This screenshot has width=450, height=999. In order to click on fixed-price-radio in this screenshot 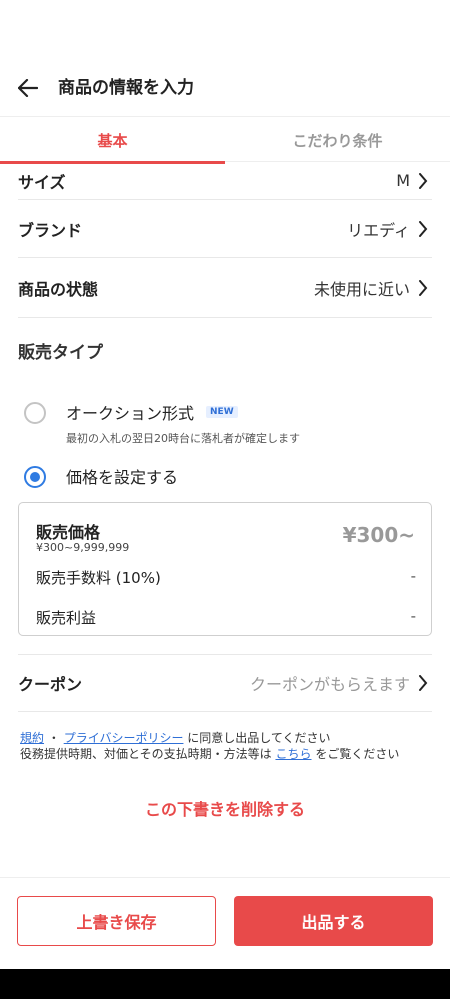, I will do `click(35, 477)`.